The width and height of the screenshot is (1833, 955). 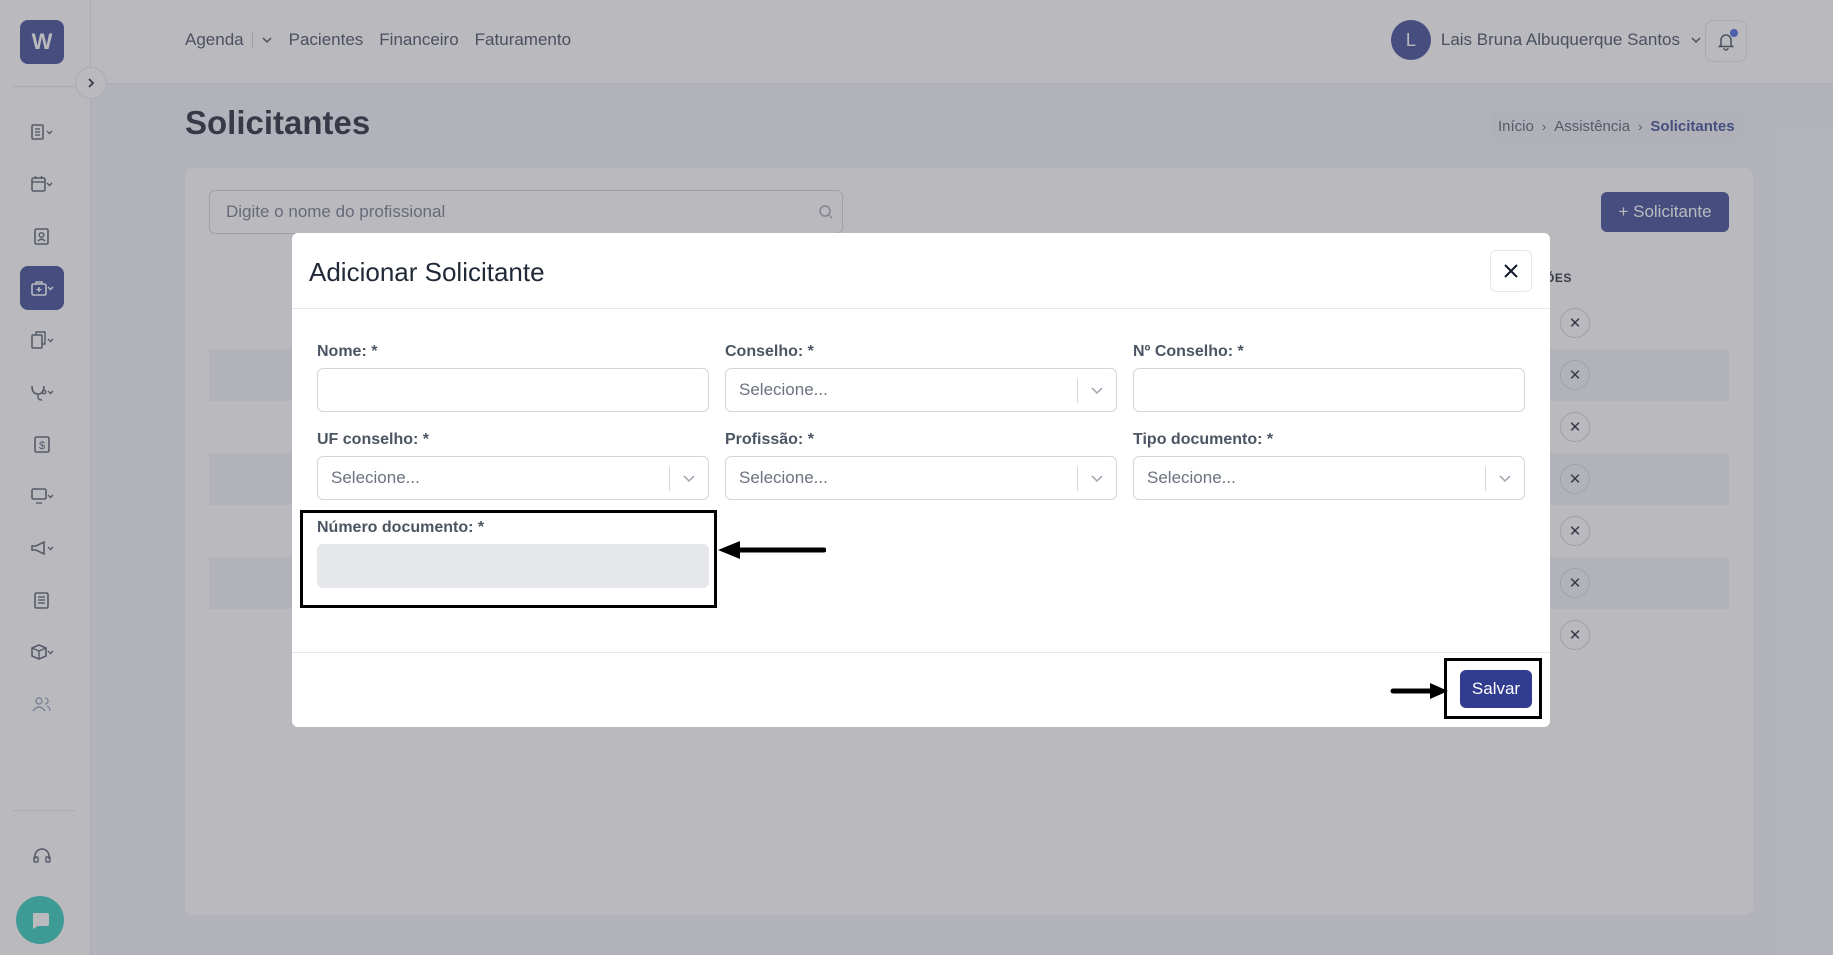 I want to click on numero-conselho-input, so click(x=1329, y=390).